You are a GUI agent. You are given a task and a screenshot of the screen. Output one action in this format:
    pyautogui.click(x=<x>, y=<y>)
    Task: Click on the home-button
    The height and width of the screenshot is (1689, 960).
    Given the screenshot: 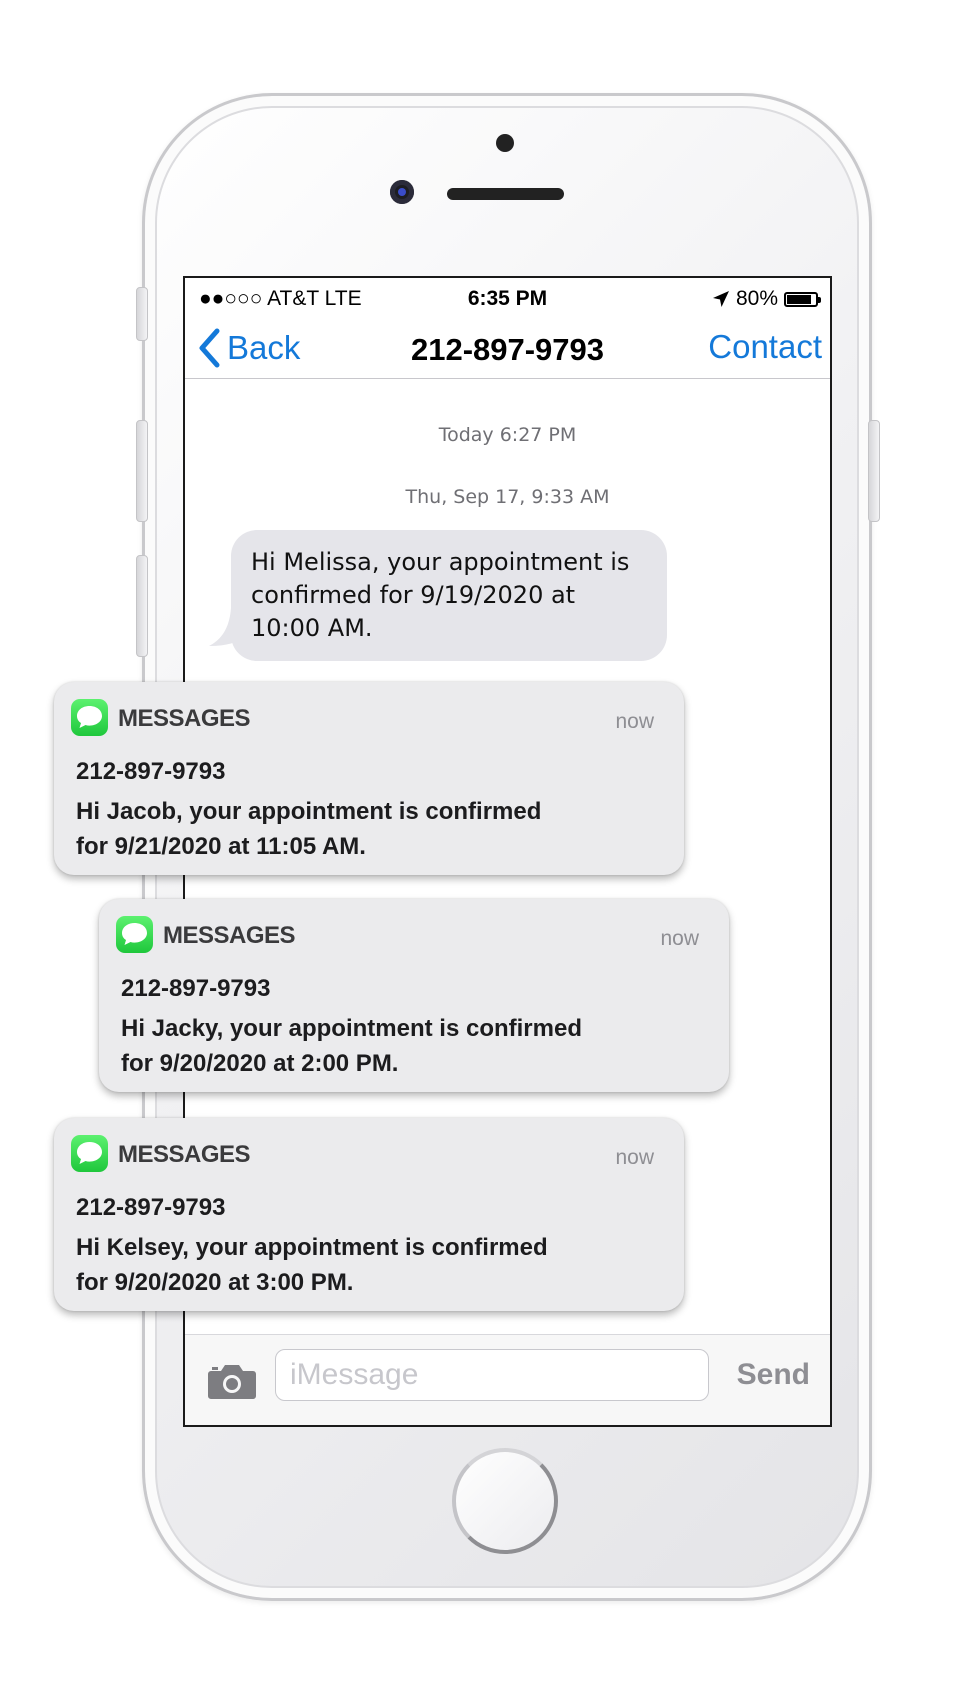 What is the action you would take?
    pyautogui.click(x=505, y=1501)
    